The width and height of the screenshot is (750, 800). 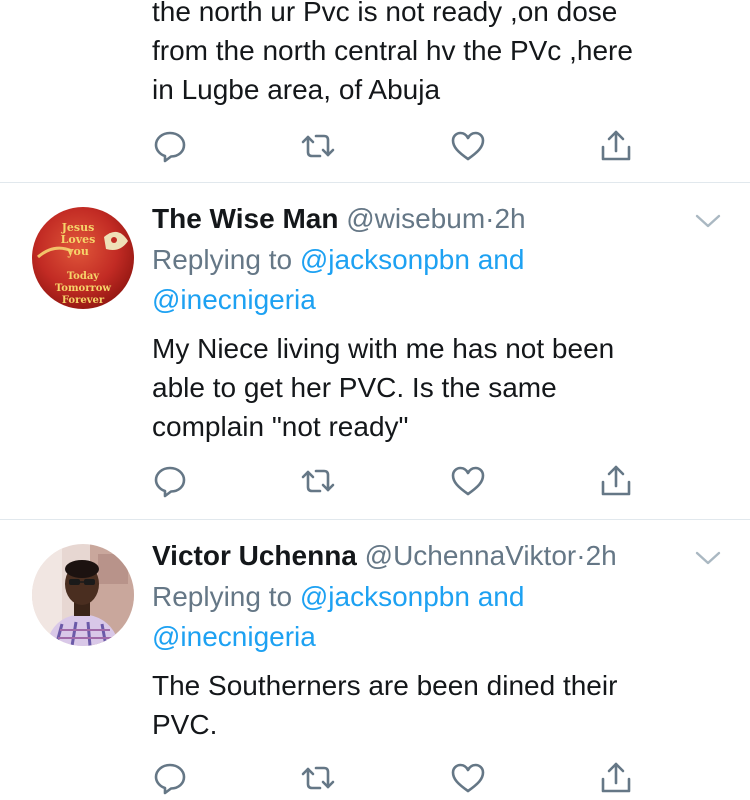 I want to click on tweet-text-line: complain "not ready", so click(x=280, y=426).